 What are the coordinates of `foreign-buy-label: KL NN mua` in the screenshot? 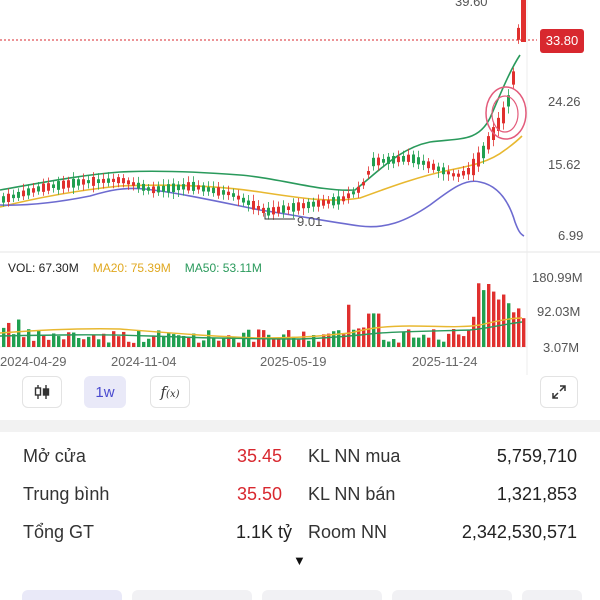 It's located at (354, 456).